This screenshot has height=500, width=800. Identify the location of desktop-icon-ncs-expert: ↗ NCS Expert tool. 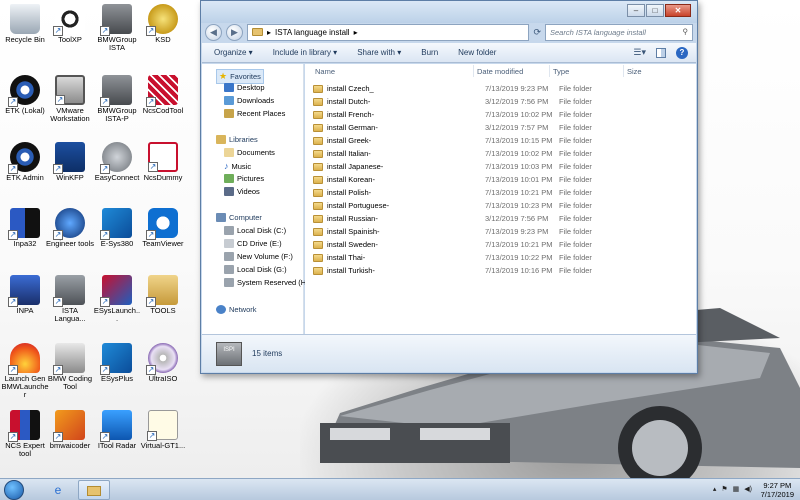
(25, 434).